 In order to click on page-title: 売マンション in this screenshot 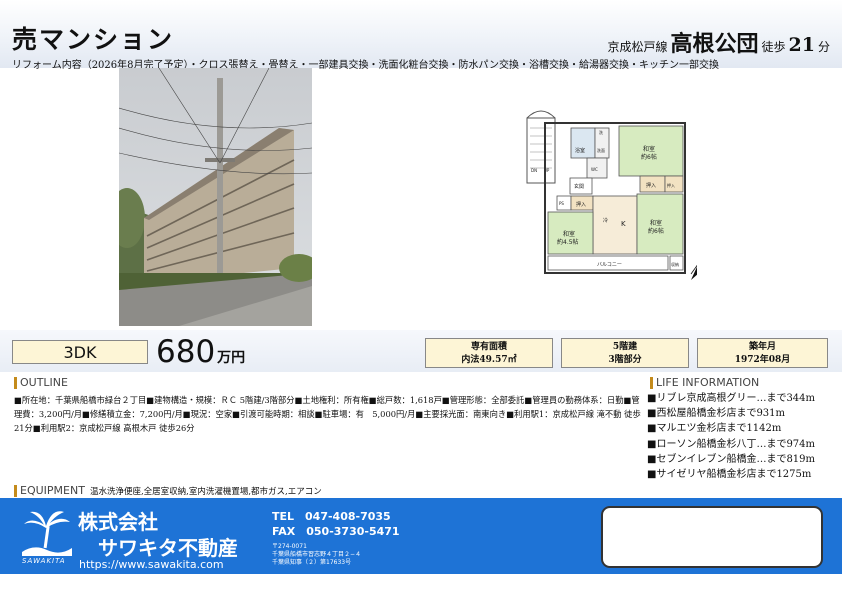, I will do `click(93, 39)`.